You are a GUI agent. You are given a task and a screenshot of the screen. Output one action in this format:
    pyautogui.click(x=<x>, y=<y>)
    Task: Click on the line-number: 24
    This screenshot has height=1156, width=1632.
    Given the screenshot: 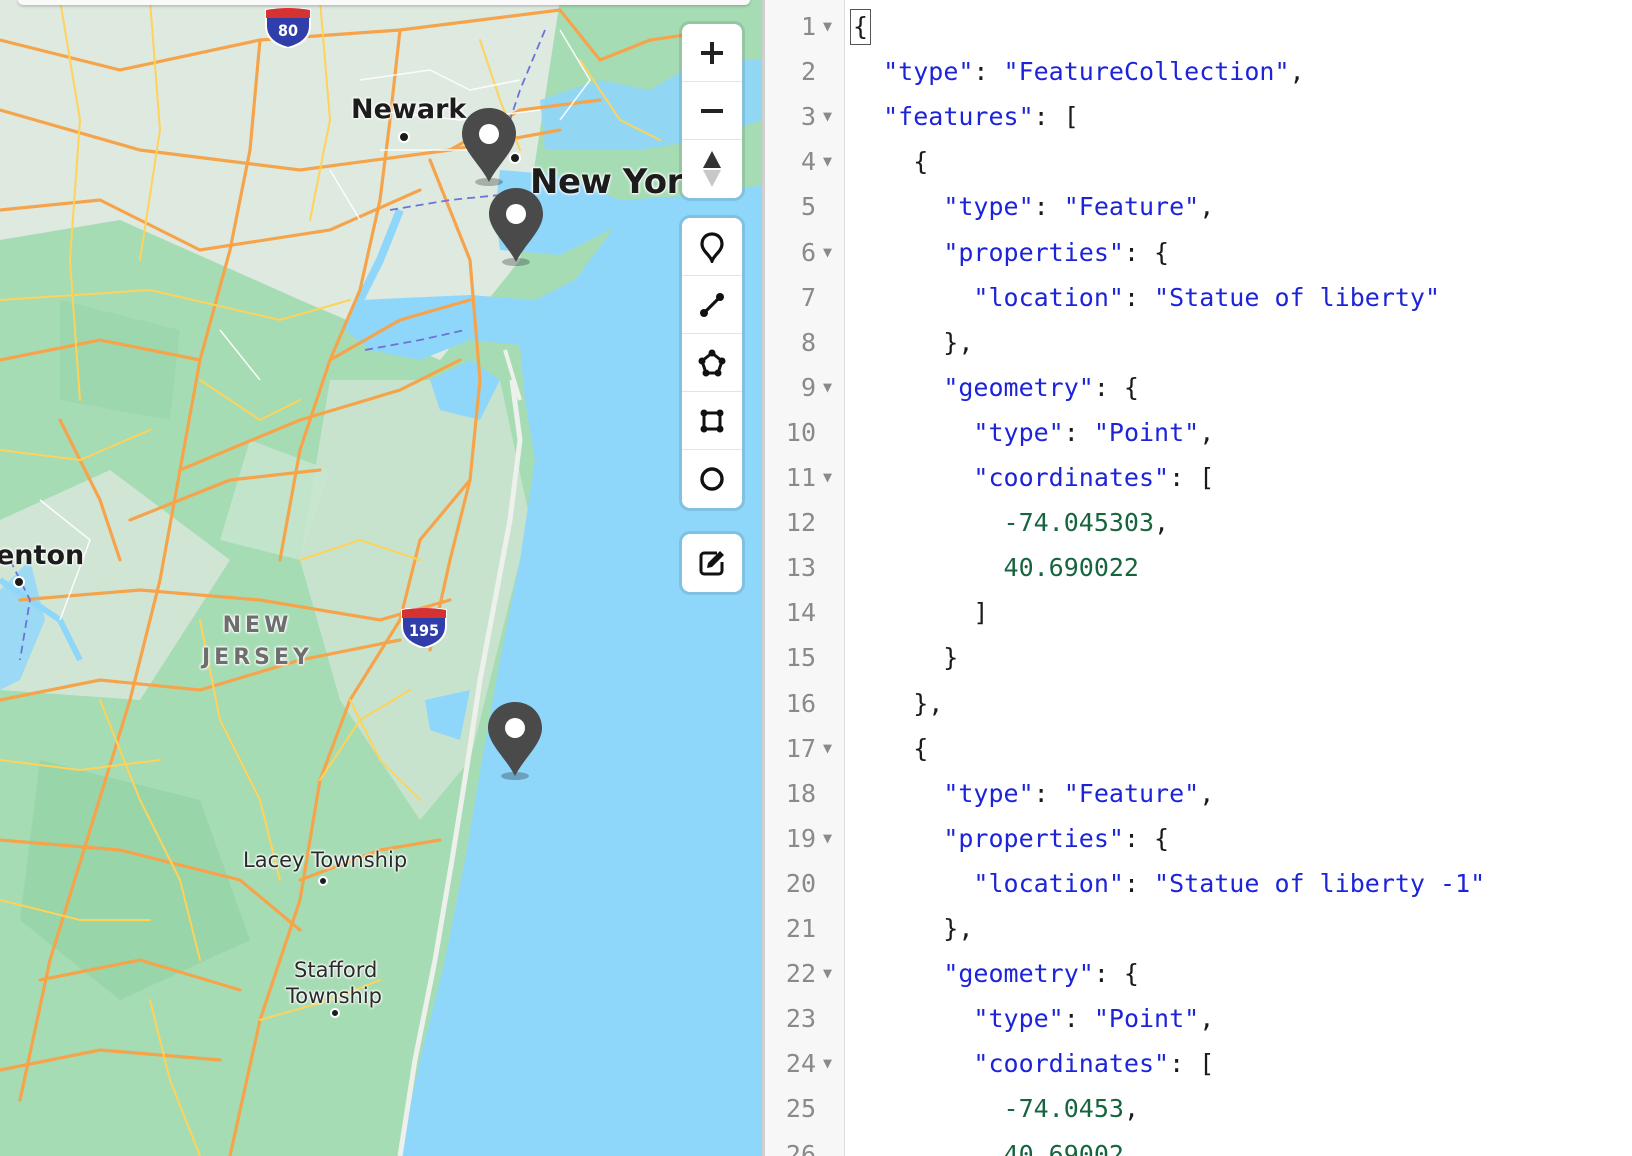 What is the action you would take?
    pyautogui.click(x=800, y=1064)
    